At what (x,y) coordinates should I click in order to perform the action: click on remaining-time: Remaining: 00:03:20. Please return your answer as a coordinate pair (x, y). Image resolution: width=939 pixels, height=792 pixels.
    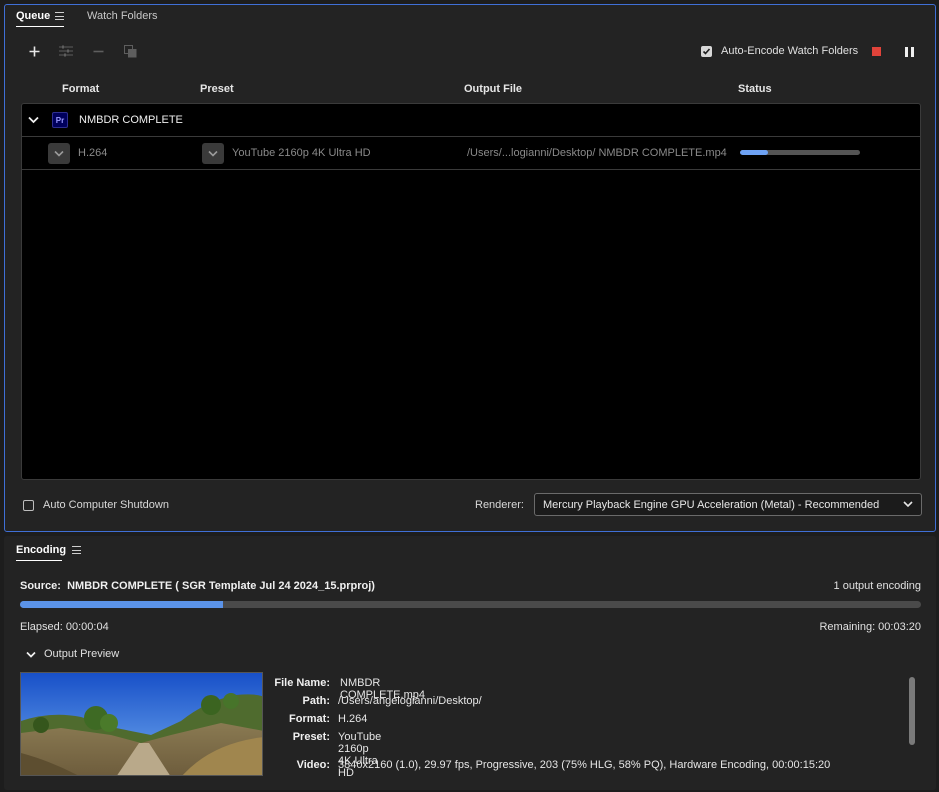
    Looking at the image, I should click on (870, 627).